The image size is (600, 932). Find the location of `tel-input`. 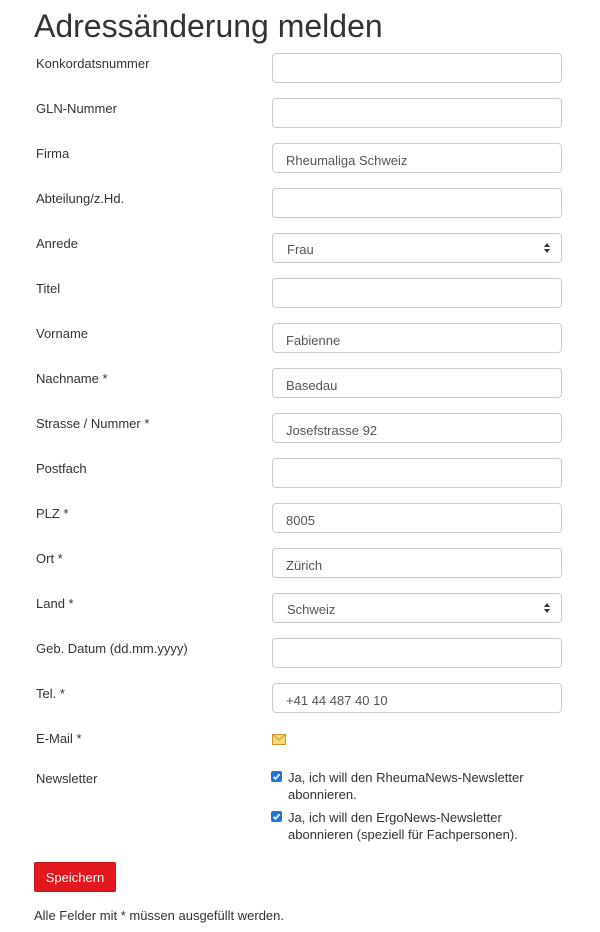

tel-input is located at coordinates (417, 698).